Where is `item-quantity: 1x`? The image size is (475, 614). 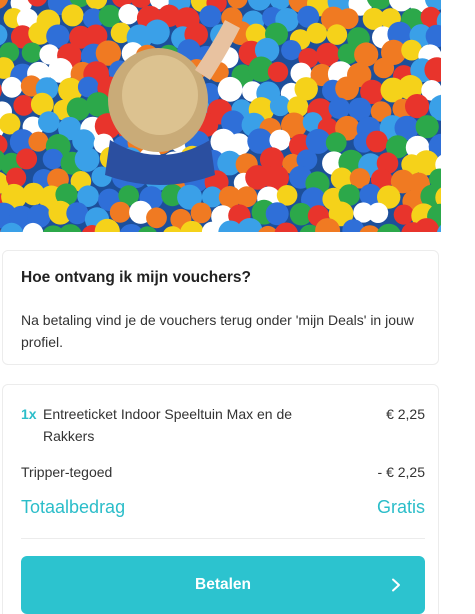
item-quantity: 1x is located at coordinates (29, 414).